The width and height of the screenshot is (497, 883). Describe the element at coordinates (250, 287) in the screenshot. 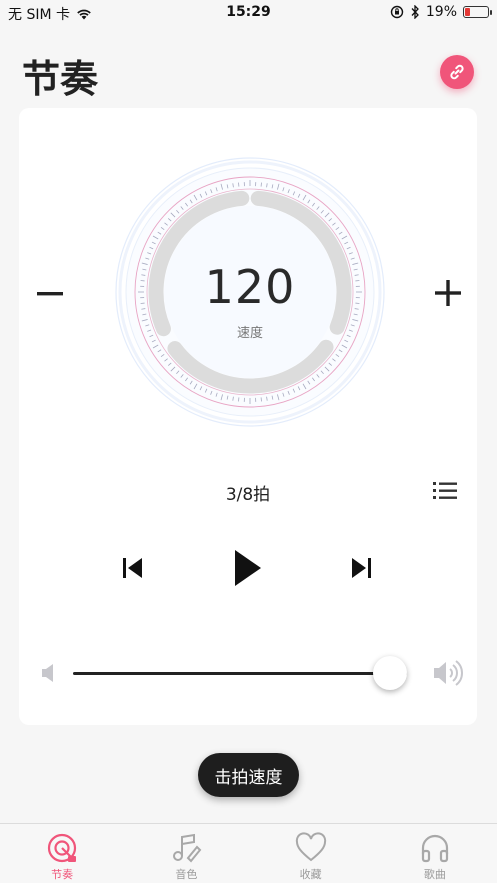

I see `tempo-value: 120` at that location.